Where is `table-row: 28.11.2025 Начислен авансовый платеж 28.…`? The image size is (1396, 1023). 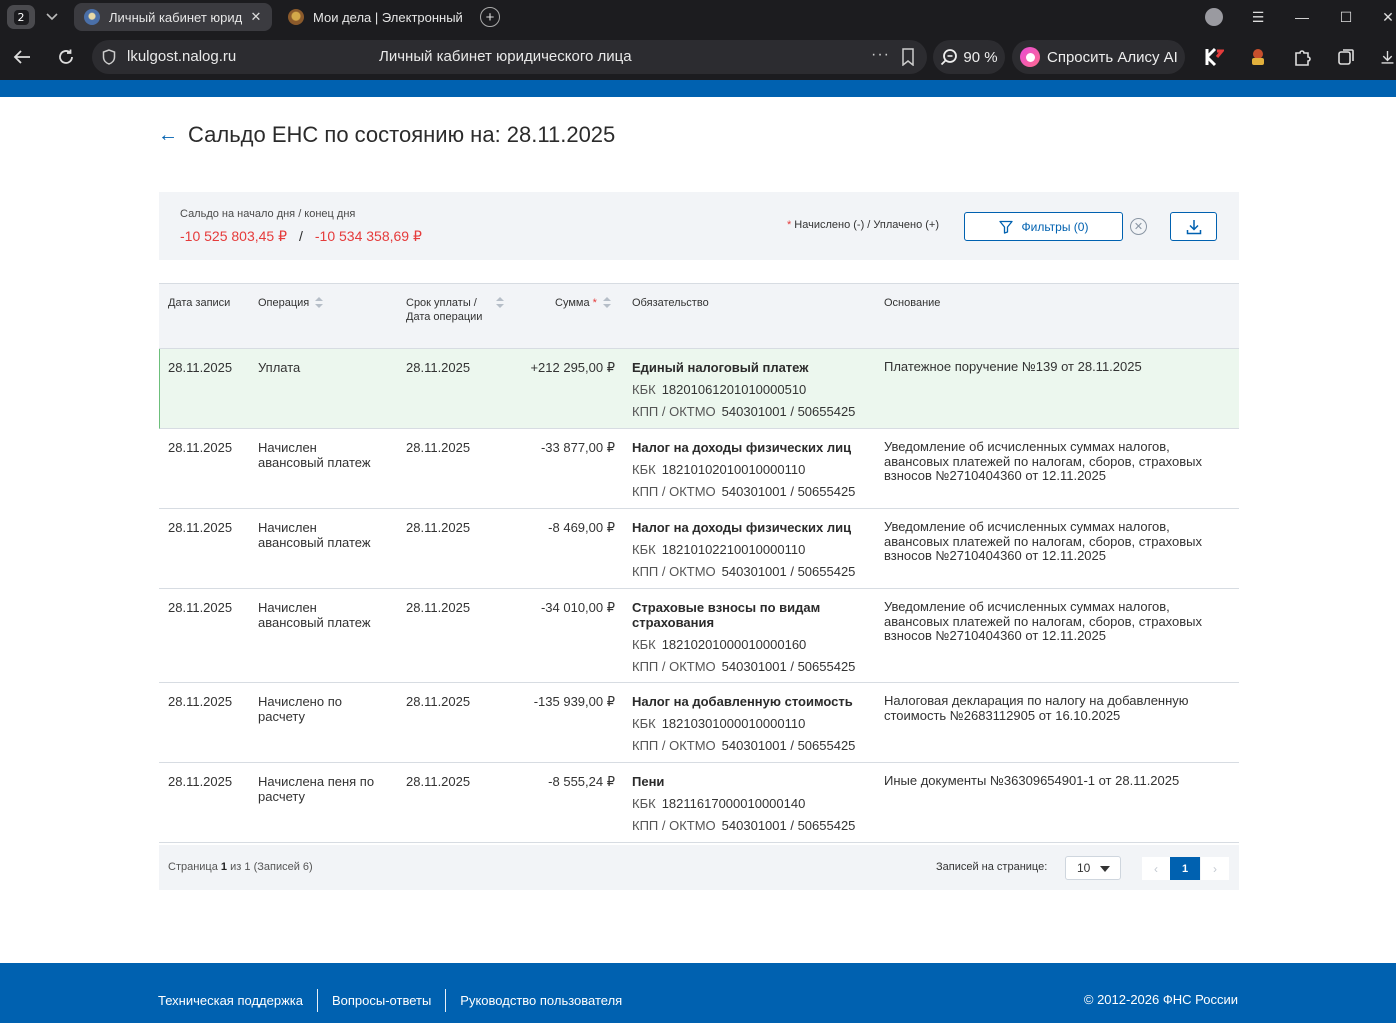 table-row: 28.11.2025 Начислен авансовый платеж 28.… is located at coordinates (699, 636).